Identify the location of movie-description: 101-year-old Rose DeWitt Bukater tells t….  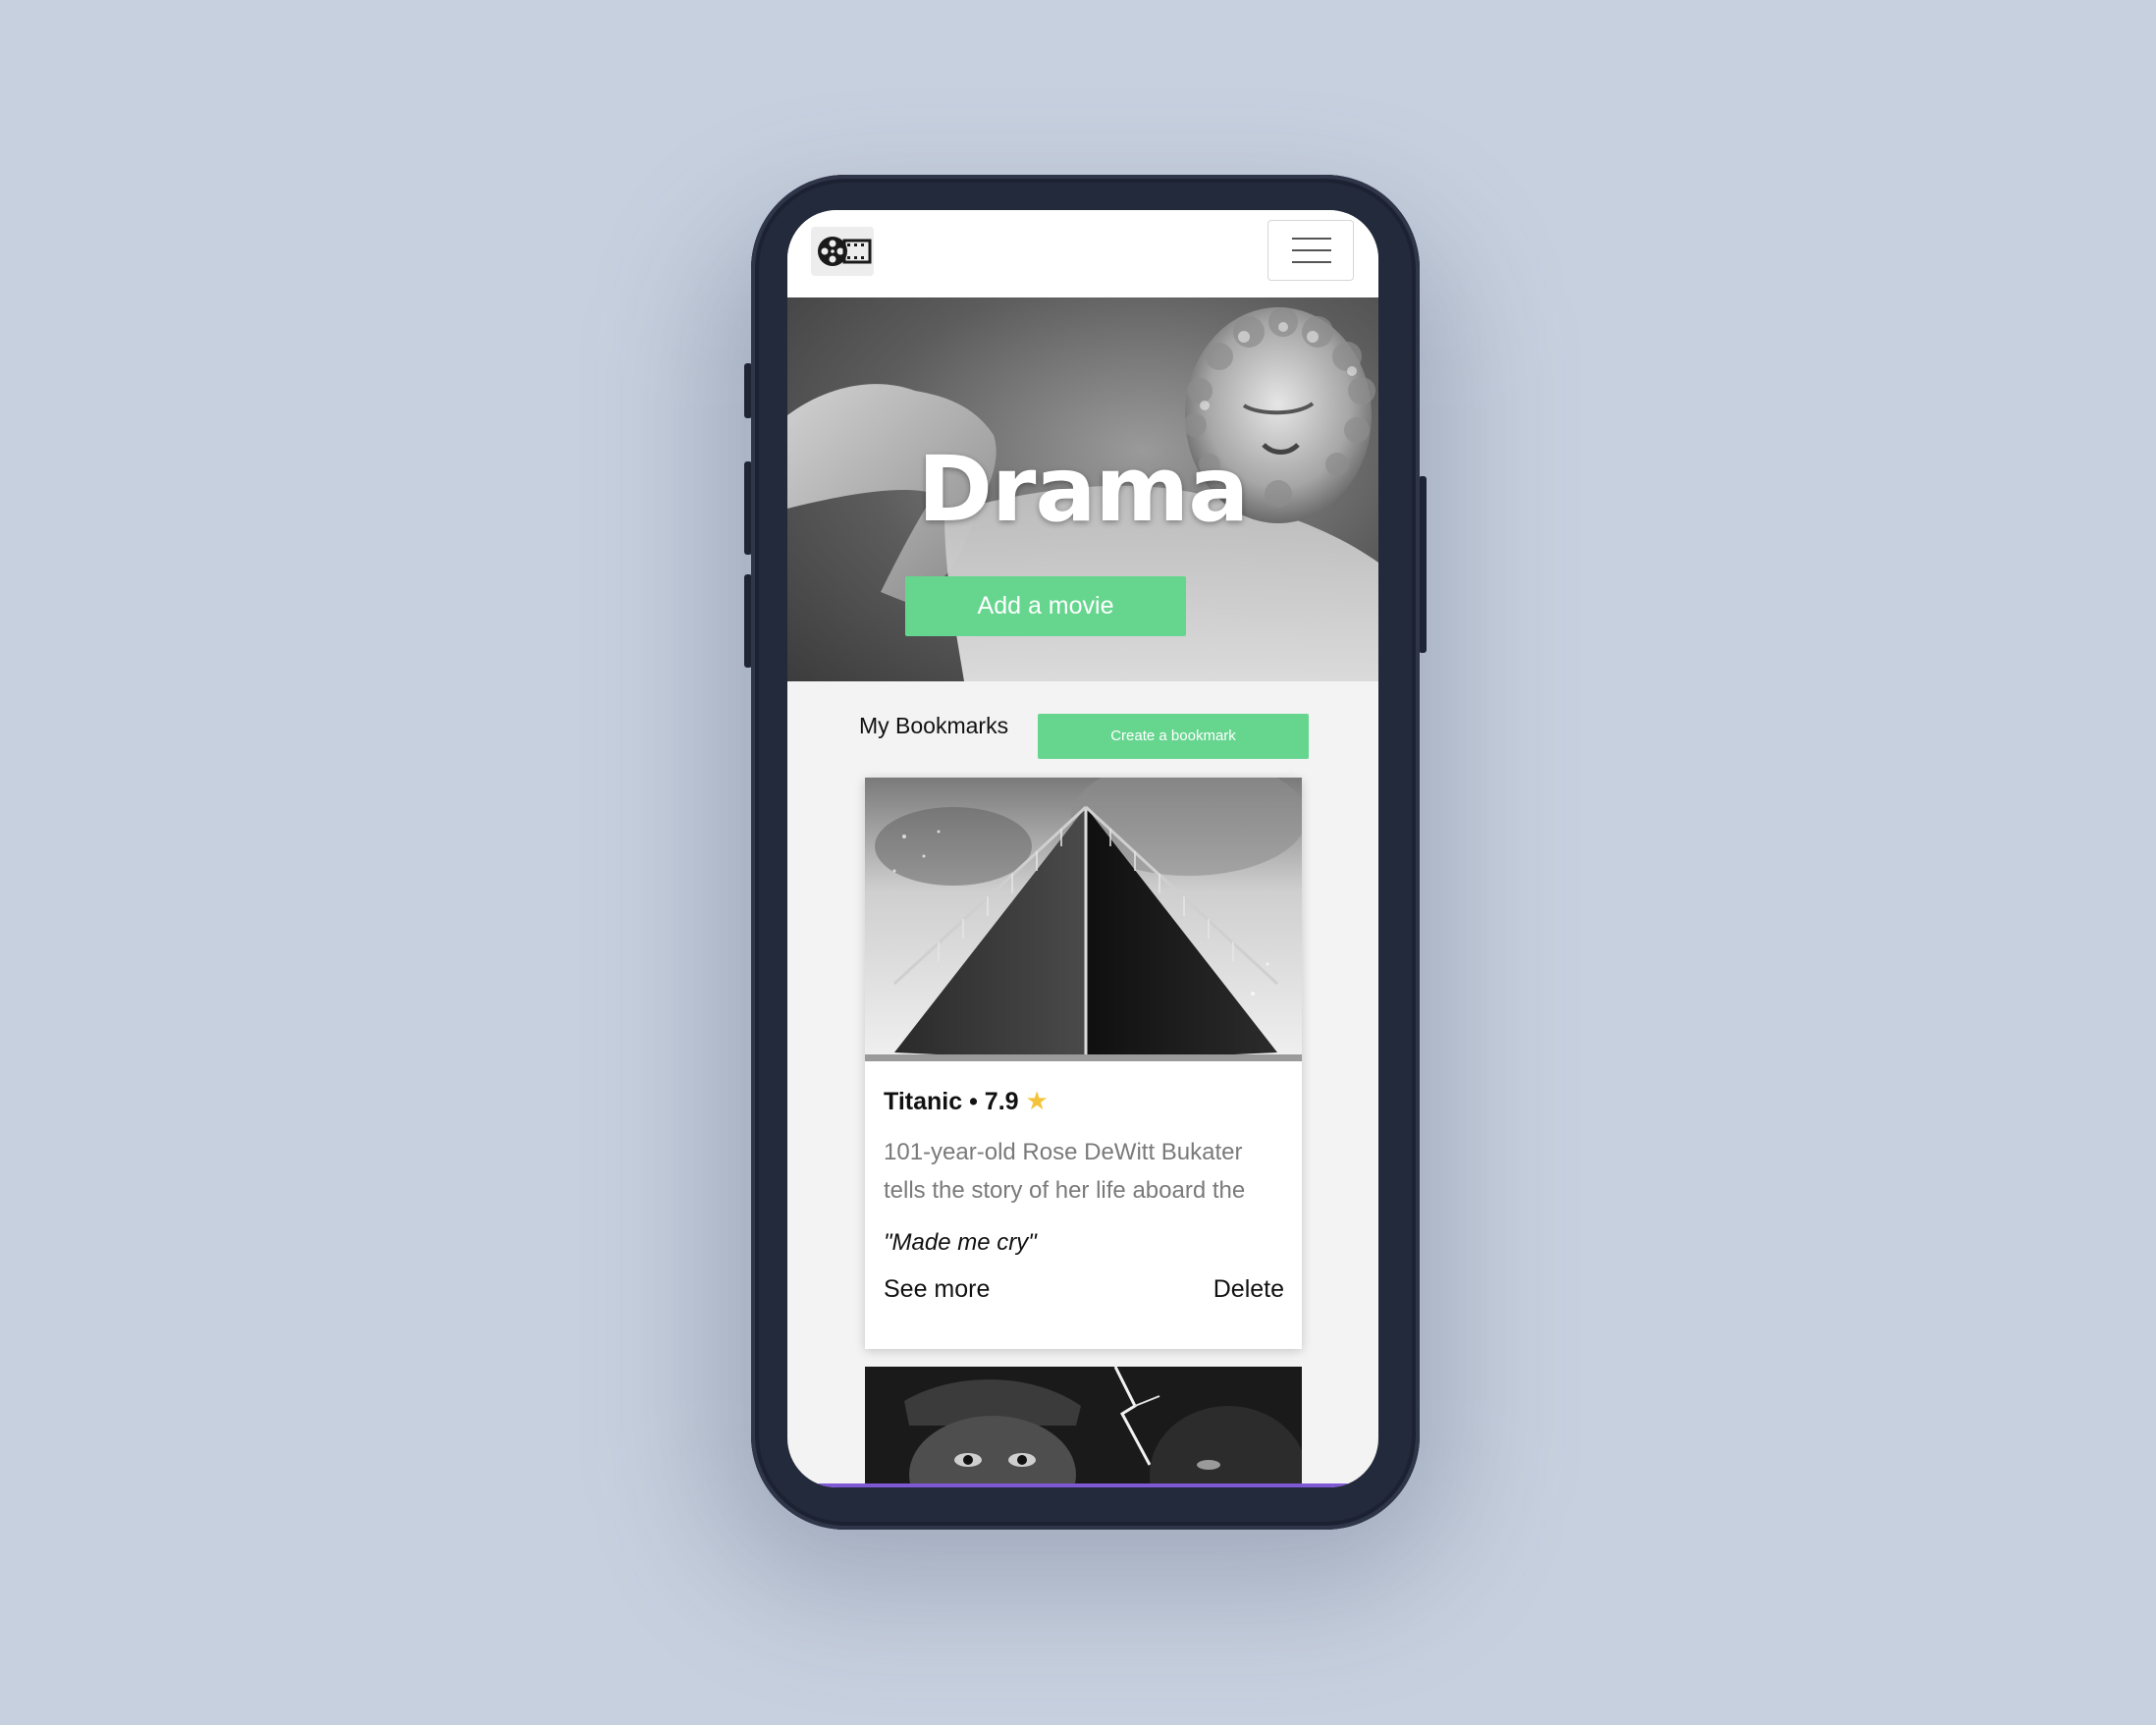
(1065, 1172).